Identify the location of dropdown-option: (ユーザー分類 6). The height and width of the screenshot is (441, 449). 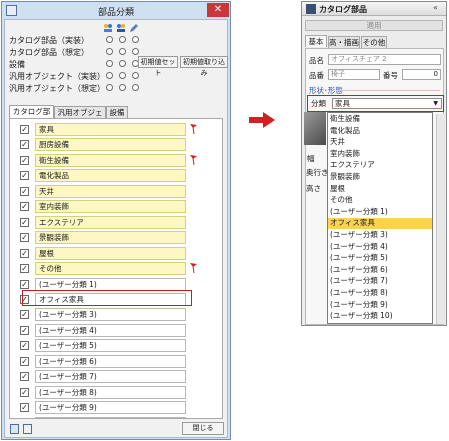
(380, 270).